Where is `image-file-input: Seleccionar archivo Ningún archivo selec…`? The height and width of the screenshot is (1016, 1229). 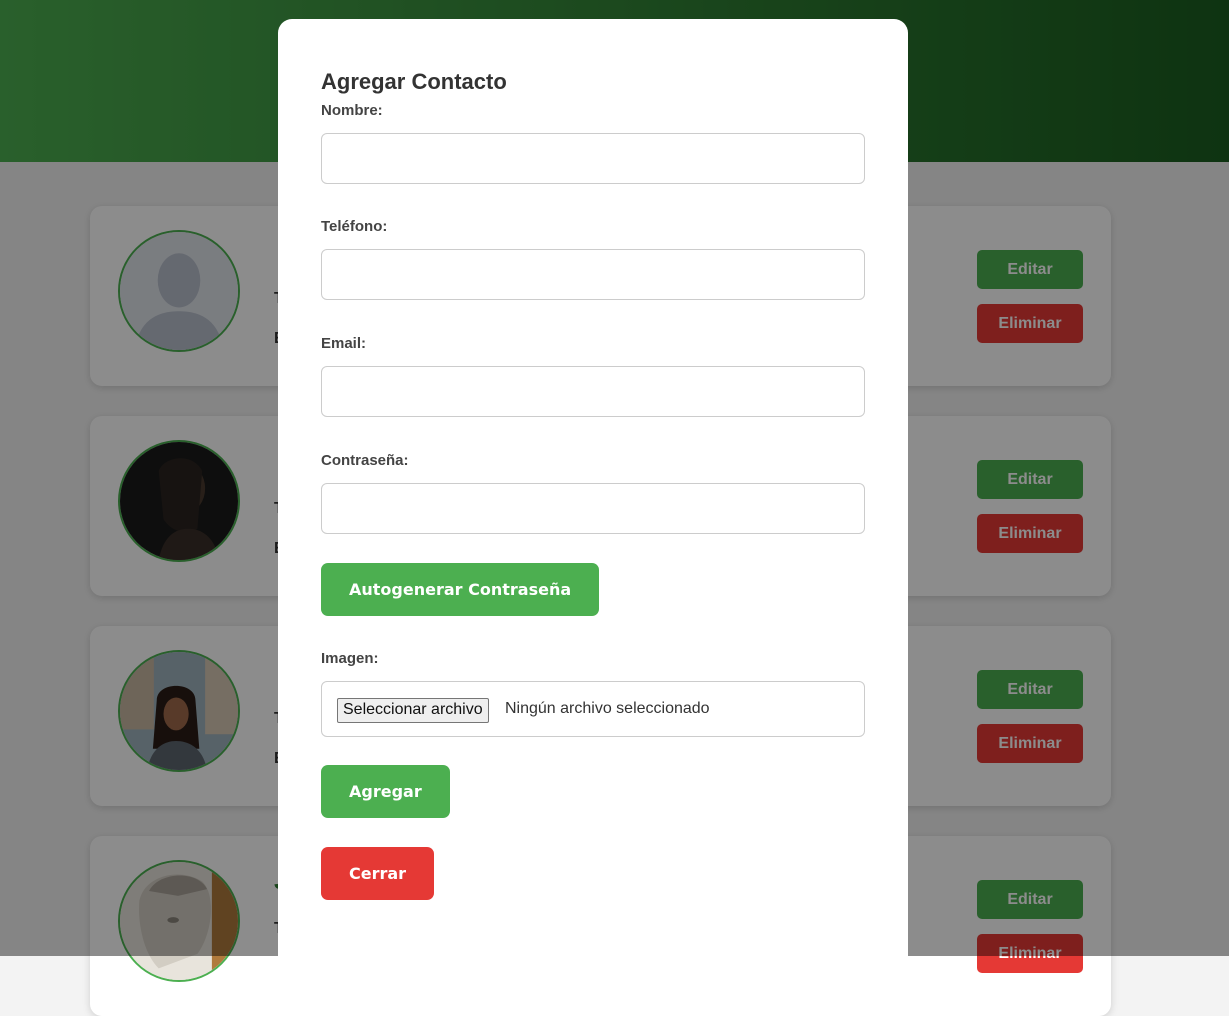 image-file-input: Seleccionar archivo Ningún archivo selec… is located at coordinates (593, 709).